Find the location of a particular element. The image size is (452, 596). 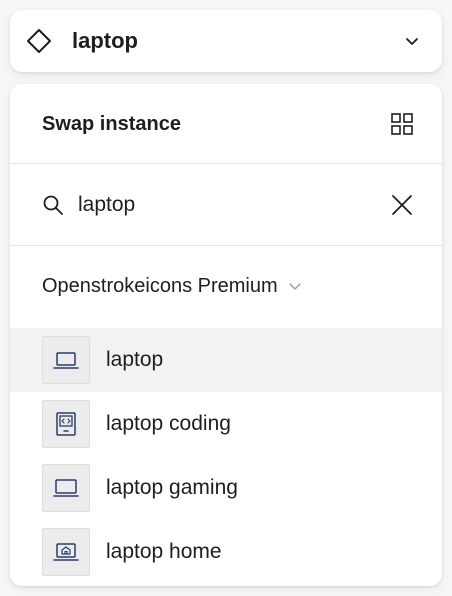

result-item-laptop-gaming: laptop gaming is located at coordinates (226, 488).